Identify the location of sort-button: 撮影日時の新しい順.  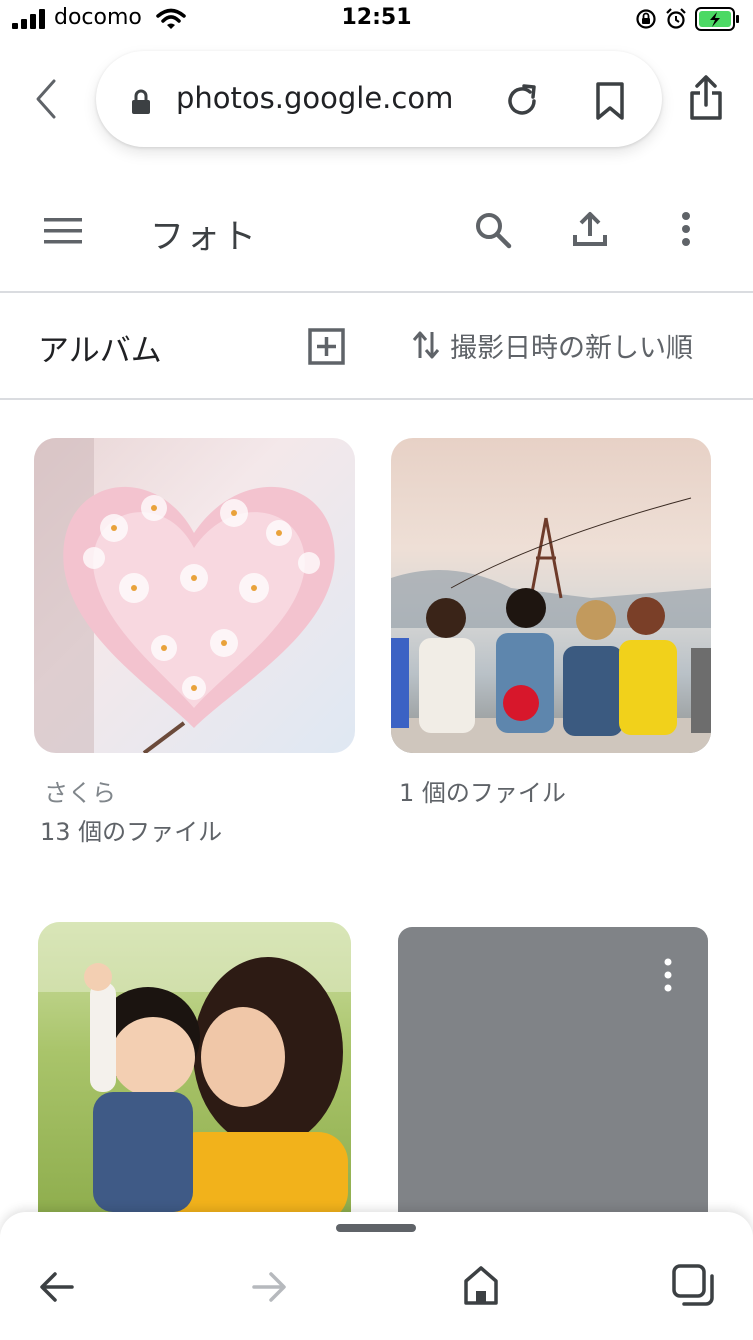
(552, 345).